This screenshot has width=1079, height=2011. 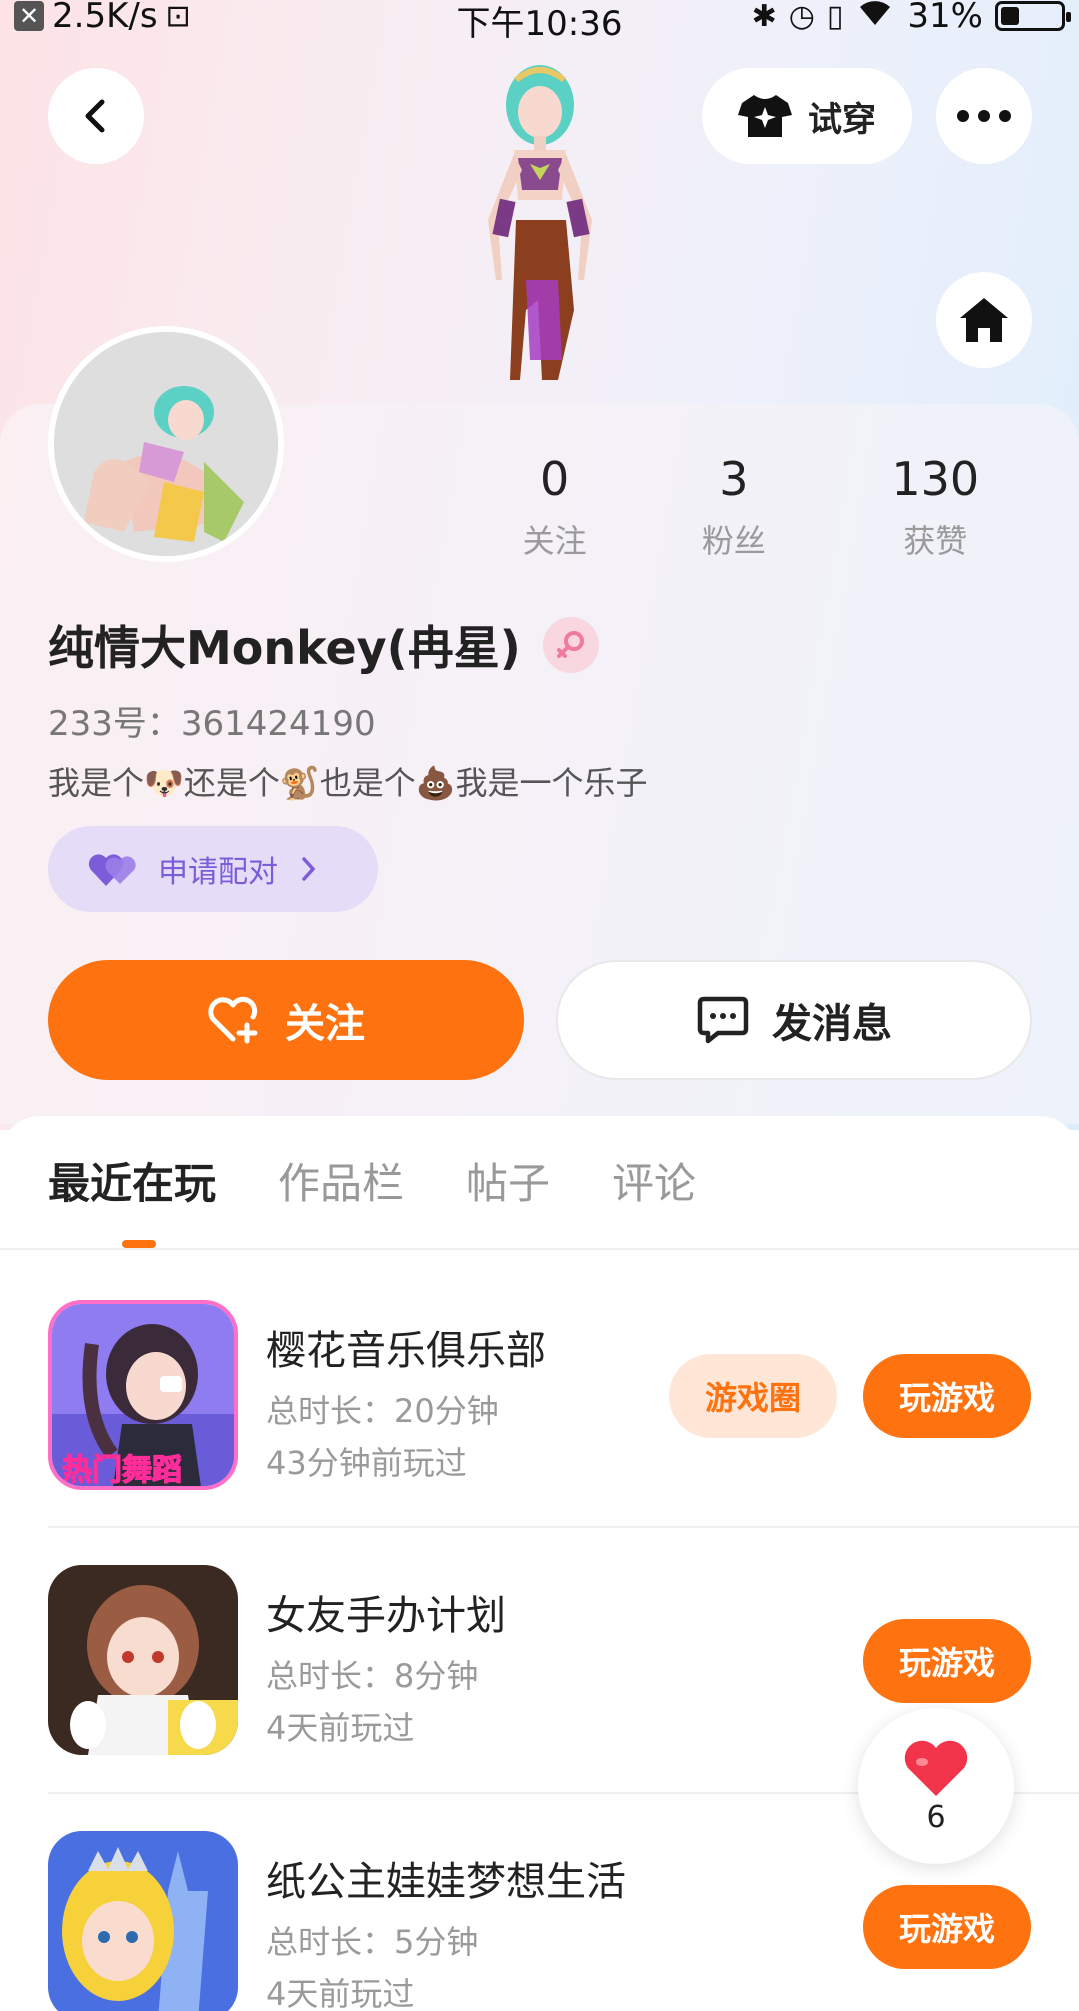 I want to click on apply-pair-label: 申请配对, so click(x=218, y=872).